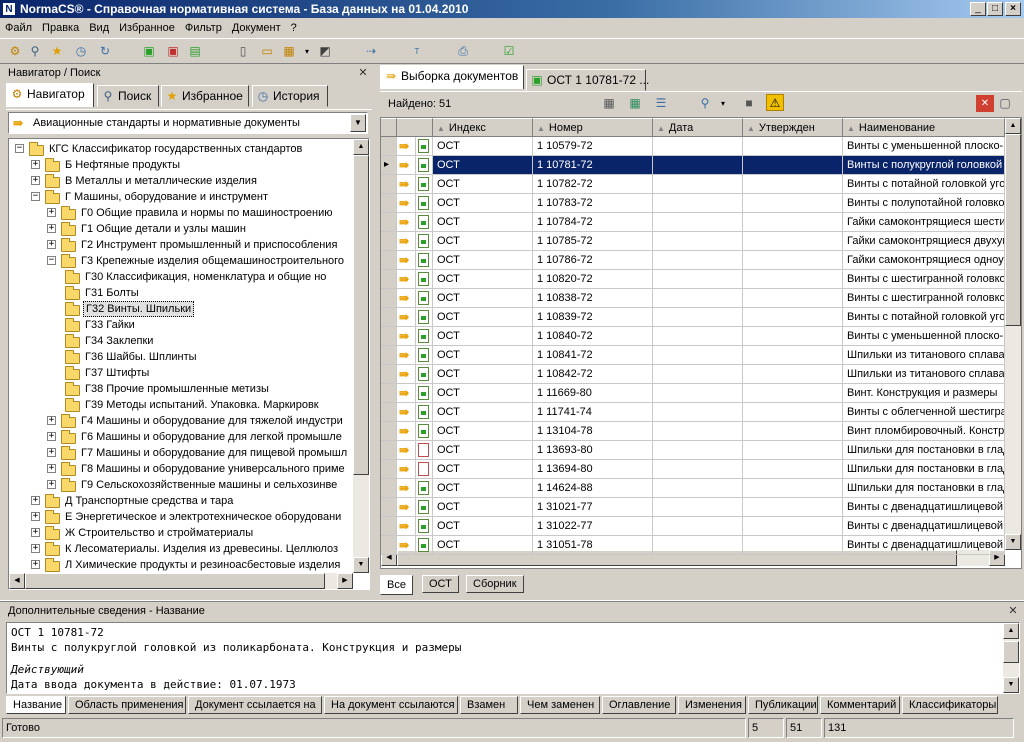  What do you see at coordinates (294, 28) in the screenshot?
I see `menu-item: ?` at bounding box center [294, 28].